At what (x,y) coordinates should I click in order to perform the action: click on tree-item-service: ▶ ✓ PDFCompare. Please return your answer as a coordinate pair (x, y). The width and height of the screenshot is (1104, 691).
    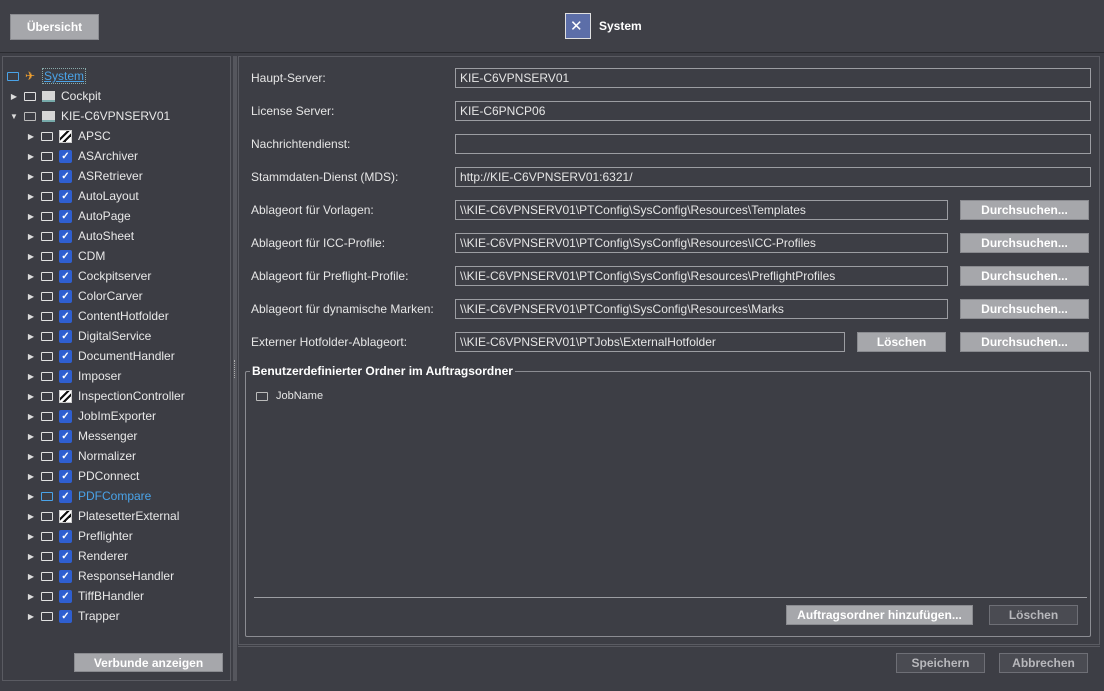
    Looking at the image, I should click on (89, 496).